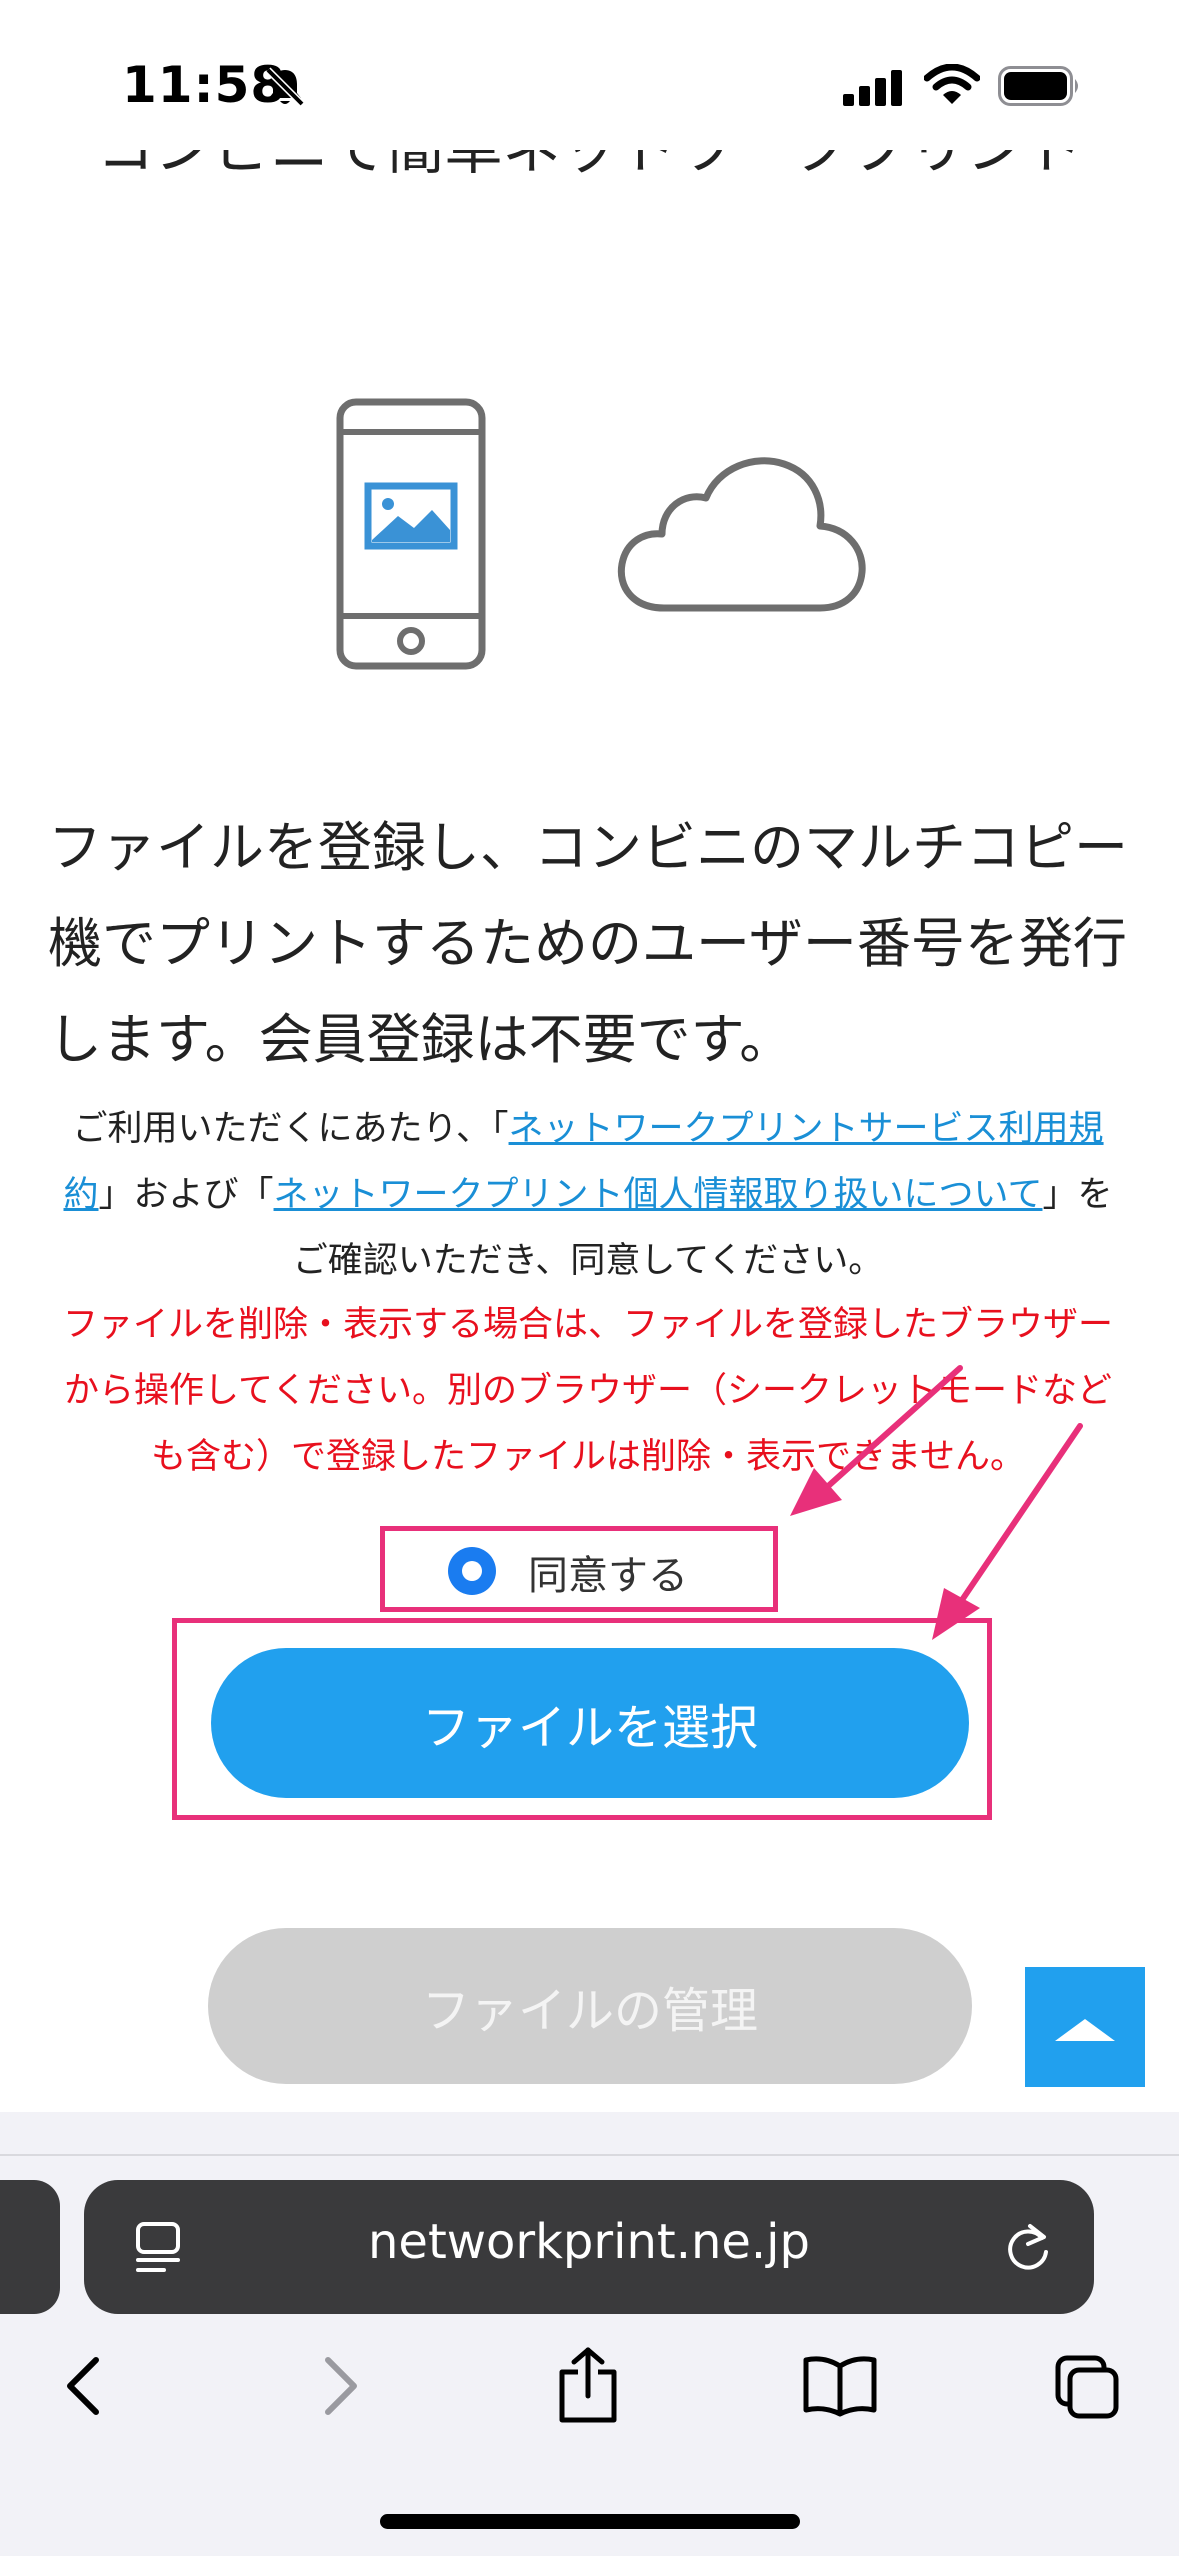 The width and height of the screenshot is (1179, 2556). I want to click on url-text: networkprint.ne.jp, so click(589, 2242).